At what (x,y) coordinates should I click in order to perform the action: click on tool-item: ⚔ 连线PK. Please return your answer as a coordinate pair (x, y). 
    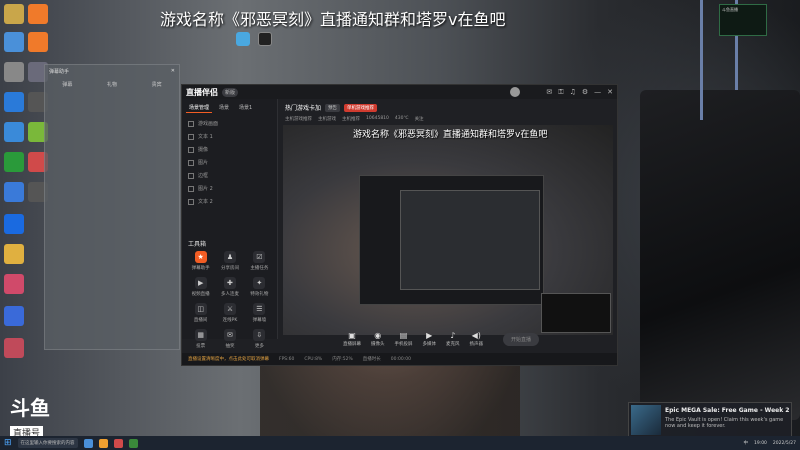
    Looking at the image, I should click on (229, 313).